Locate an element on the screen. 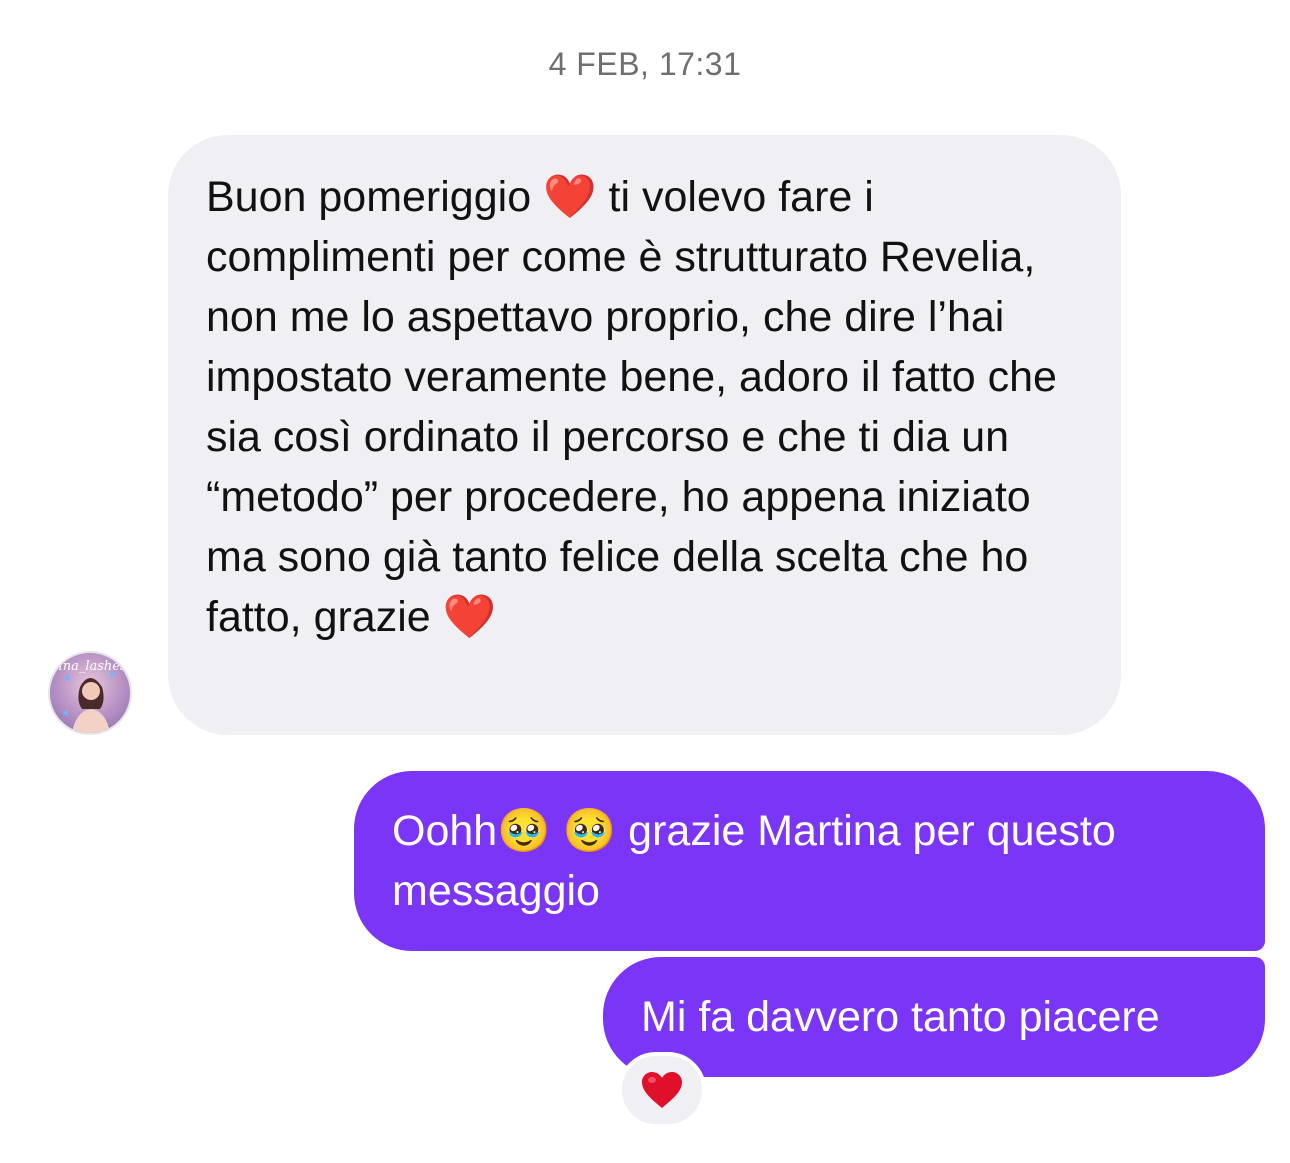  message-timestamp: 4 FEB, 17:31 is located at coordinates (645, 64).